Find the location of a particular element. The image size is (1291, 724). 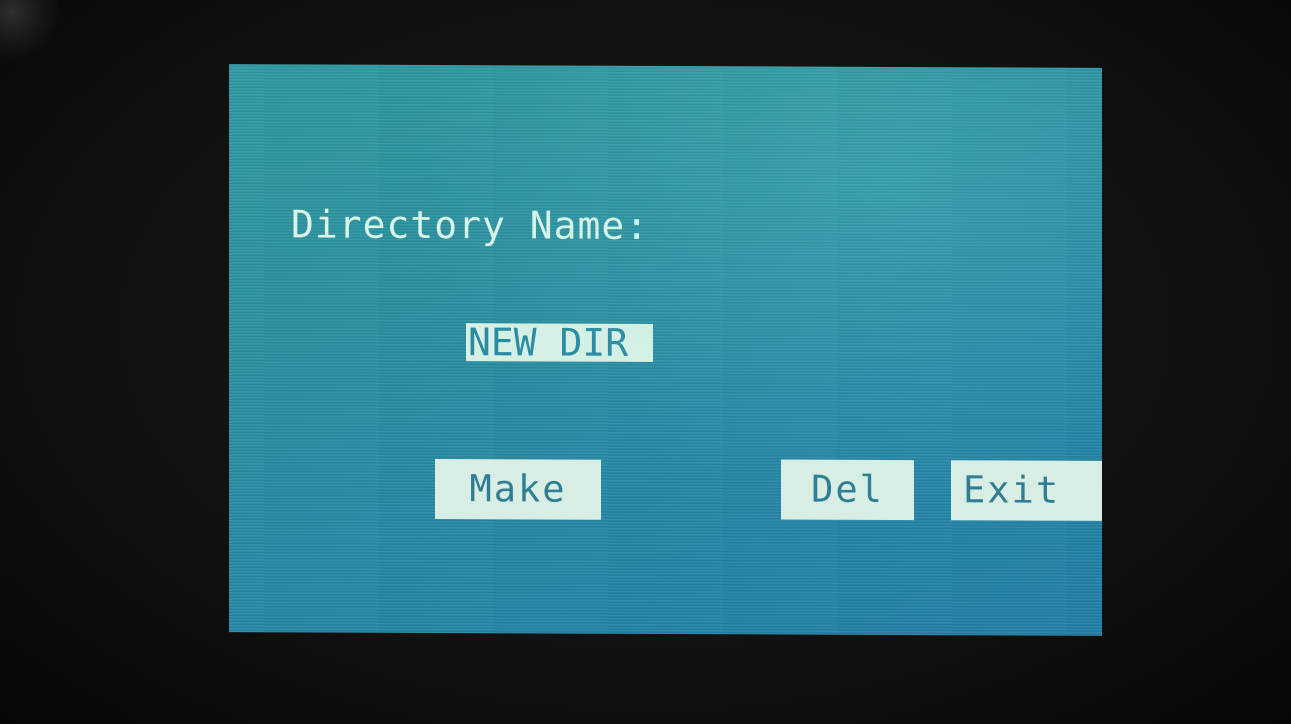

delete-button: Del is located at coordinates (847, 490).